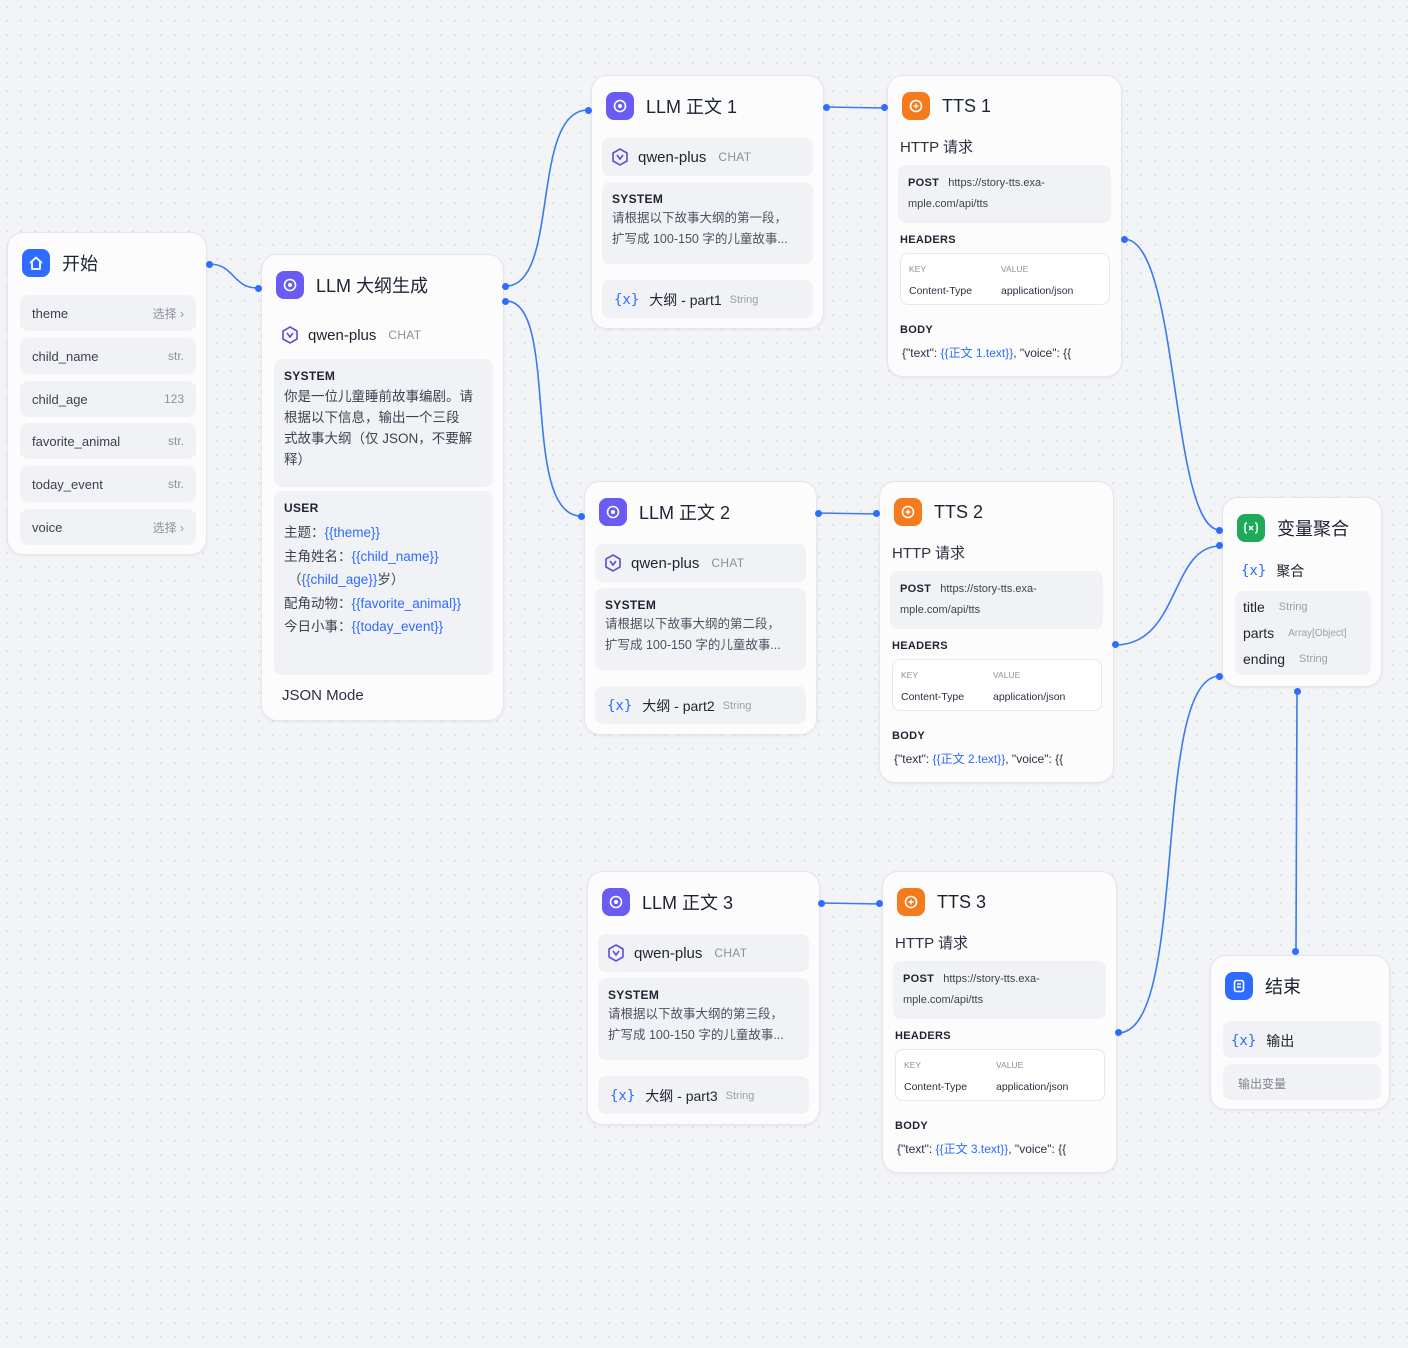 The width and height of the screenshot is (1408, 1348). What do you see at coordinates (940, 610) in the screenshot?
I see `url-line: mple.com/api/tts` at bounding box center [940, 610].